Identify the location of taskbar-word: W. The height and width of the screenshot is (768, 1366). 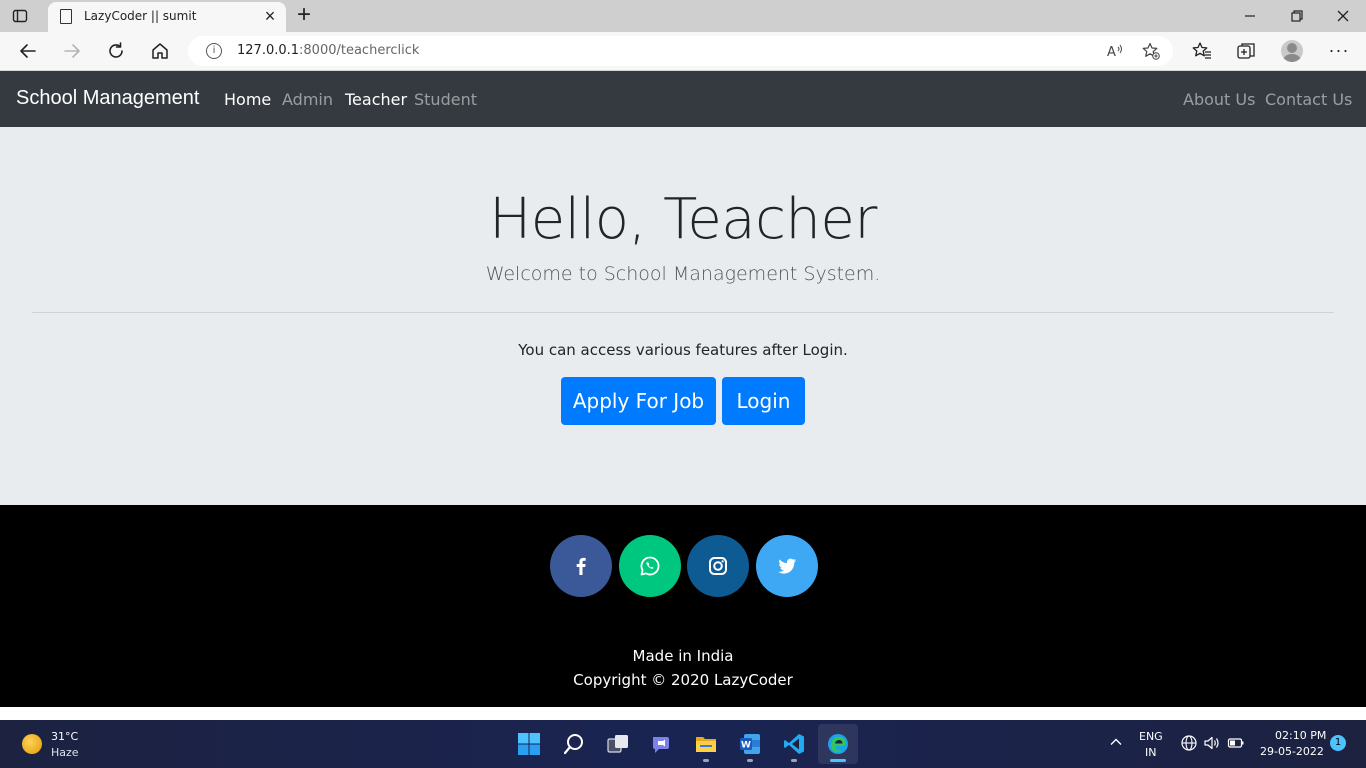
(750, 744).